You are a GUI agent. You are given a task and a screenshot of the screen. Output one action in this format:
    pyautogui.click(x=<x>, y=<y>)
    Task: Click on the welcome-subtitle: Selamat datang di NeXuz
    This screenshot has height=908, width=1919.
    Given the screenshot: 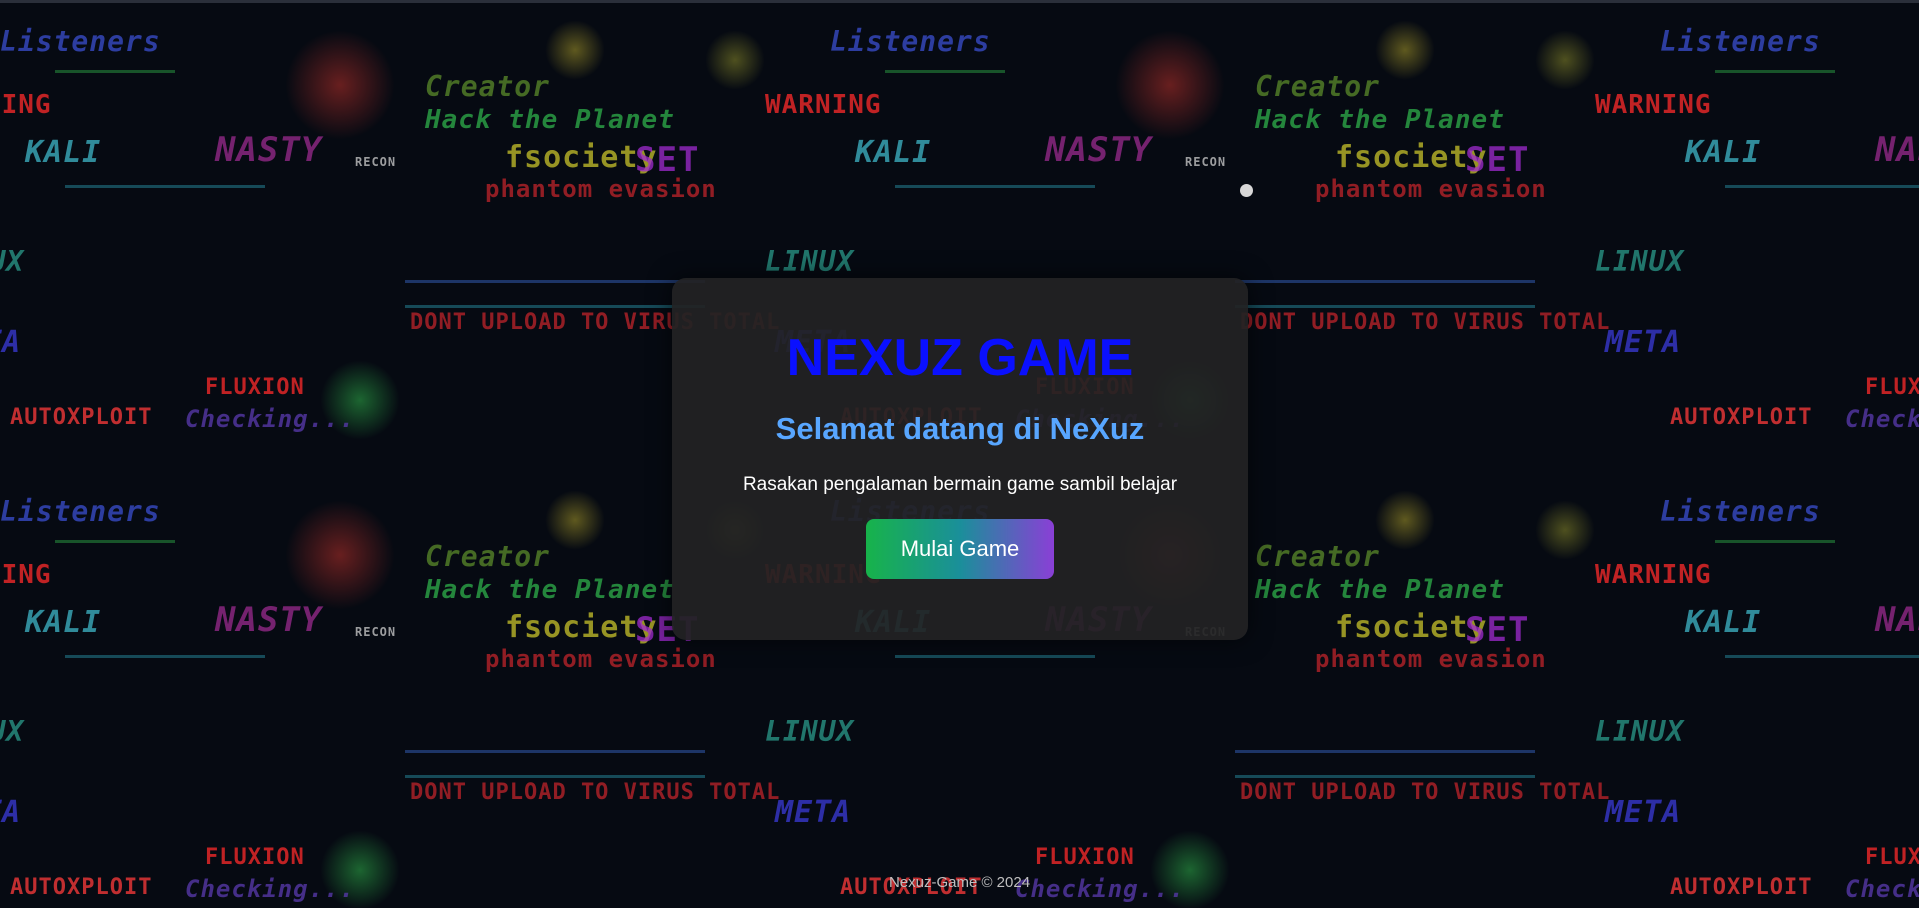 What is the action you would take?
    pyautogui.click(x=960, y=428)
    